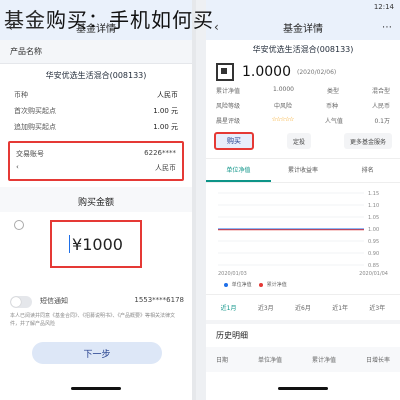 The image size is (400, 400). Describe the element at coordinates (303, 90) in the screenshot. I see `info-row: 累计净值 1.0000 类型 混合型` at that location.